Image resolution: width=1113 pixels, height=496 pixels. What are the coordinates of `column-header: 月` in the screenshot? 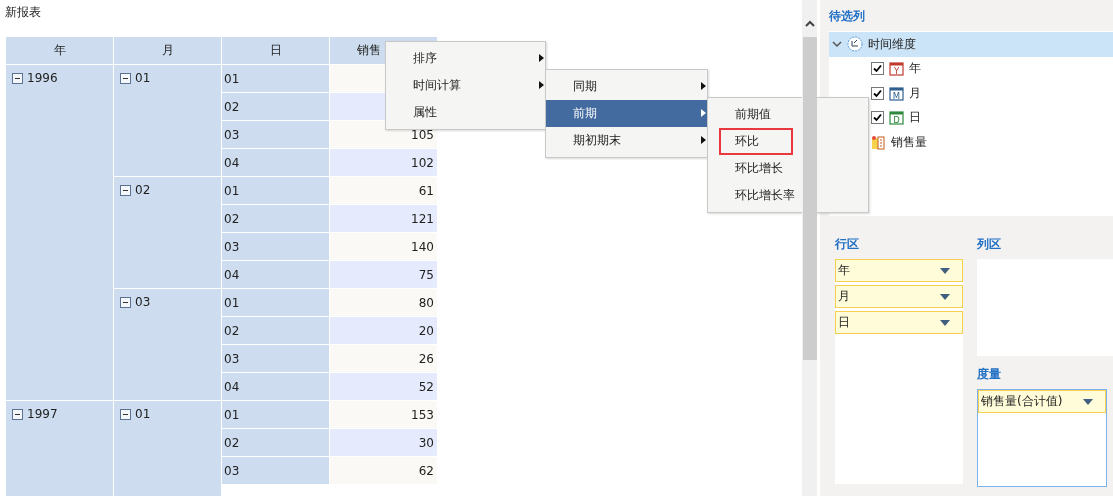 It's located at (167, 50).